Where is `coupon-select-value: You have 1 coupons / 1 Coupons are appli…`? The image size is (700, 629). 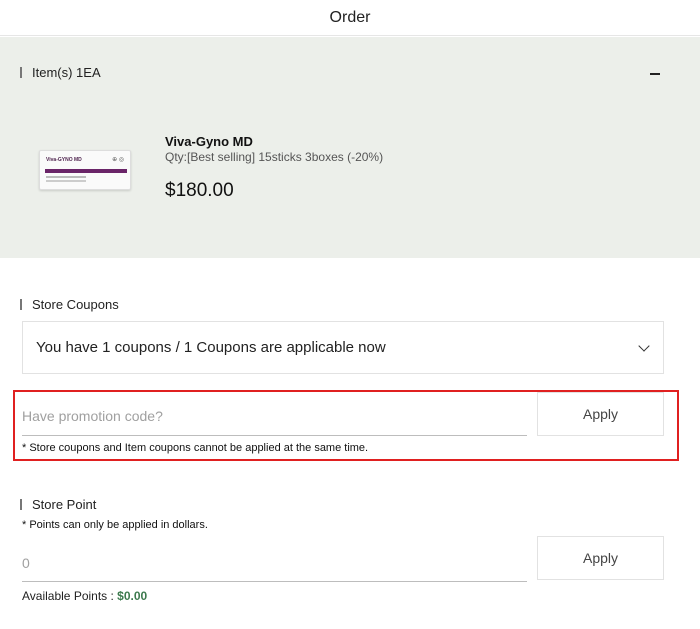 coupon-select-value: You have 1 coupons / 1 Coupons are appli… is located at coordinates (211, 347).